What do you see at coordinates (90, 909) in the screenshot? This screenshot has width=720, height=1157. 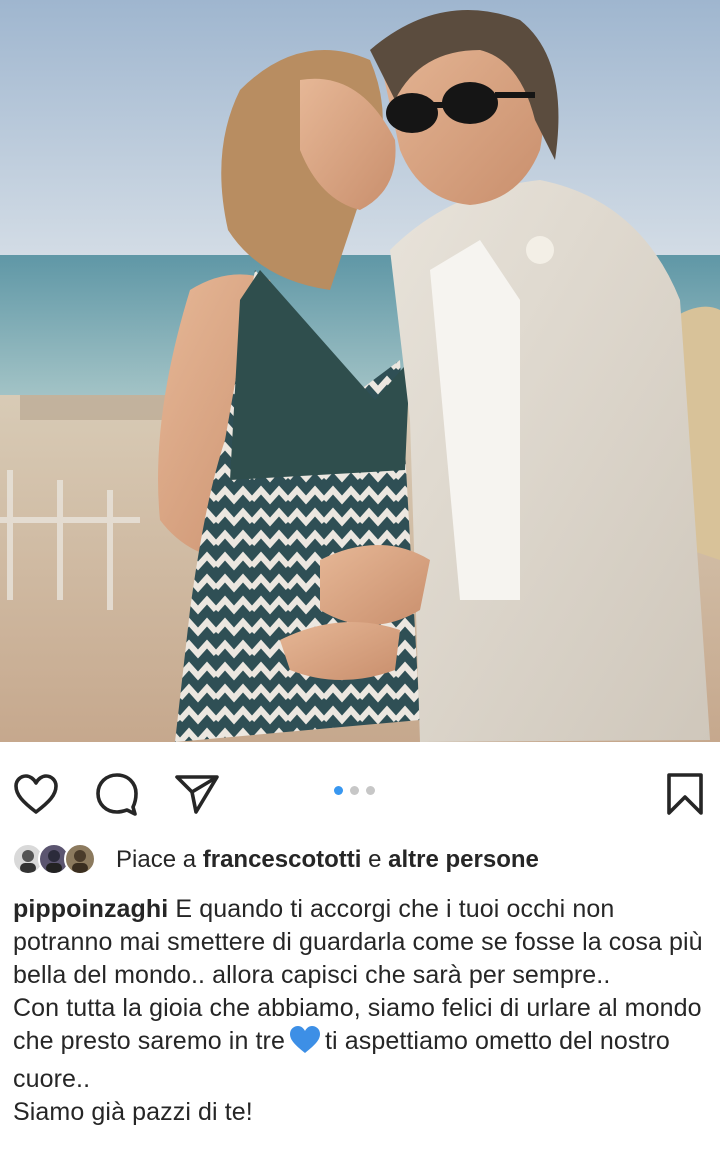 I see `caption-username: pippoinzaghi` at bounding box center [90, 909].